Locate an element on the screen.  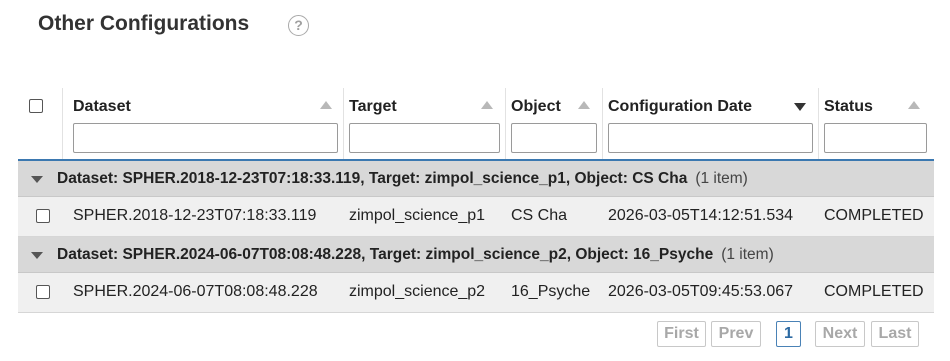
object-cell: 16_Psyche is located at coordinates (551, 291).